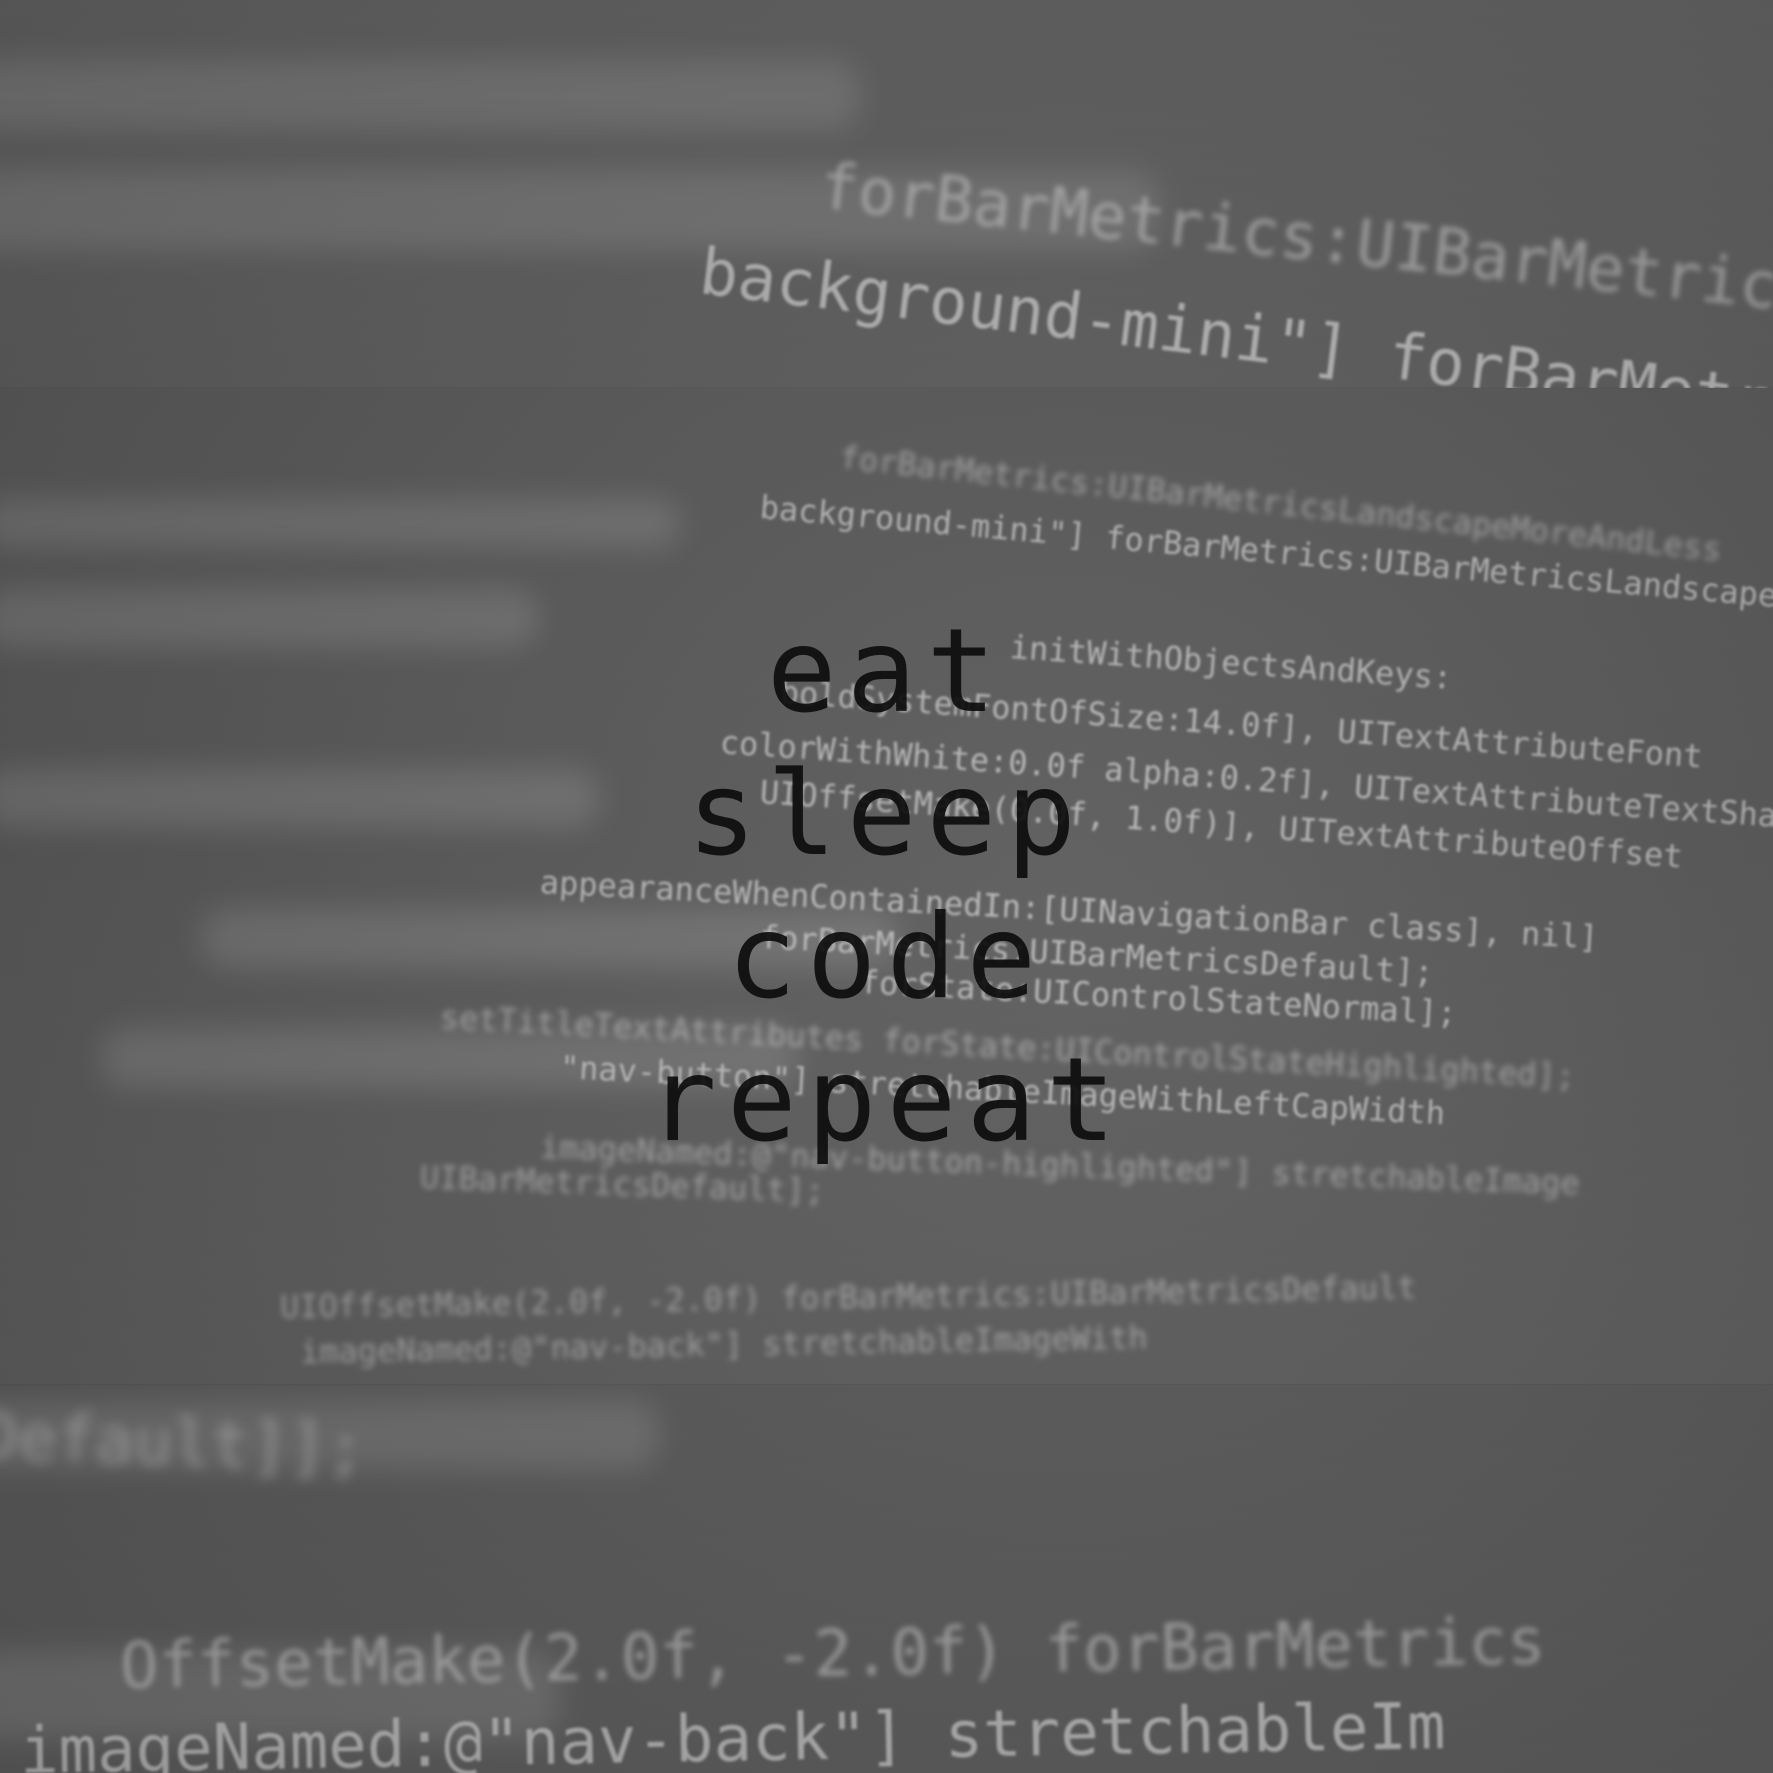  I want to click on background-code-line: OffsetMake(2.0f, -2.0f) forBarMetrics, so click(833, 1654).